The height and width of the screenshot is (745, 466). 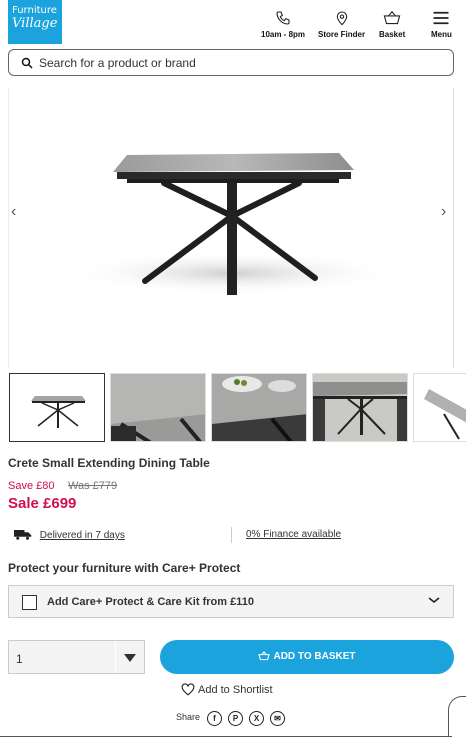 I want to click on facebook-icon: f, so click(x=214, y=718).